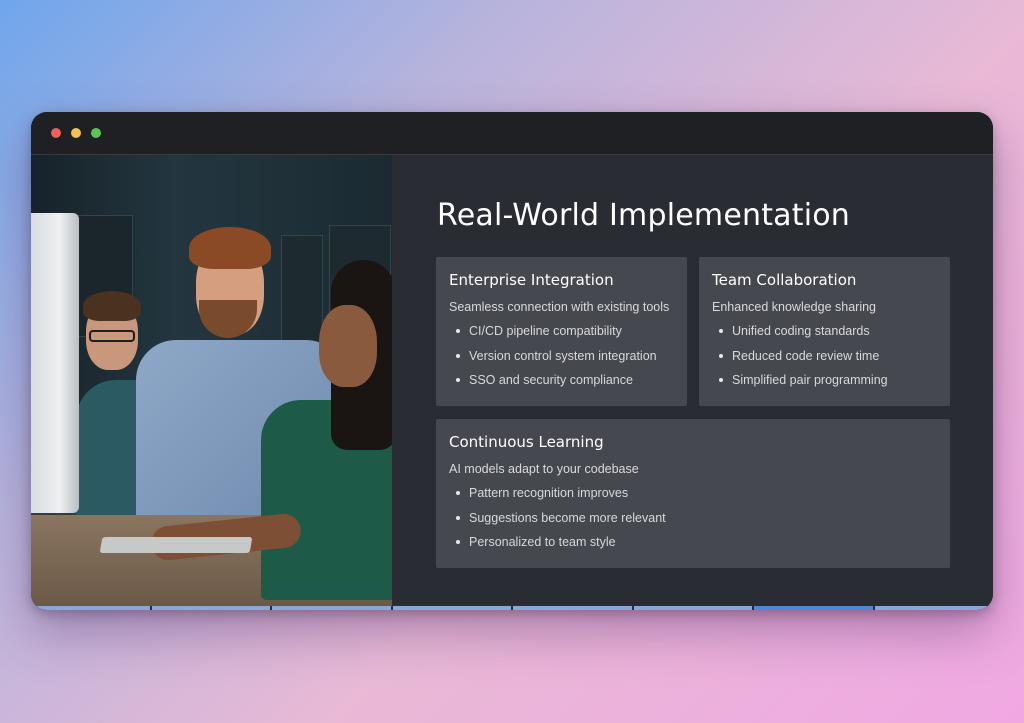 Image resolution: width=1024 pixels, height=723 pixels. Describe the element at coordinates (696, 518) in the screenshot. I see `bullet-item: Suggestions become more relevant` at that location.